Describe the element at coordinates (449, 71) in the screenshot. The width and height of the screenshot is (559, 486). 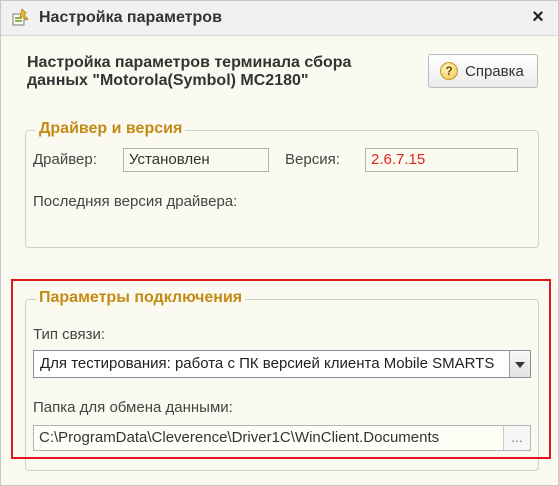
I see `question-icon: ?` at that location.